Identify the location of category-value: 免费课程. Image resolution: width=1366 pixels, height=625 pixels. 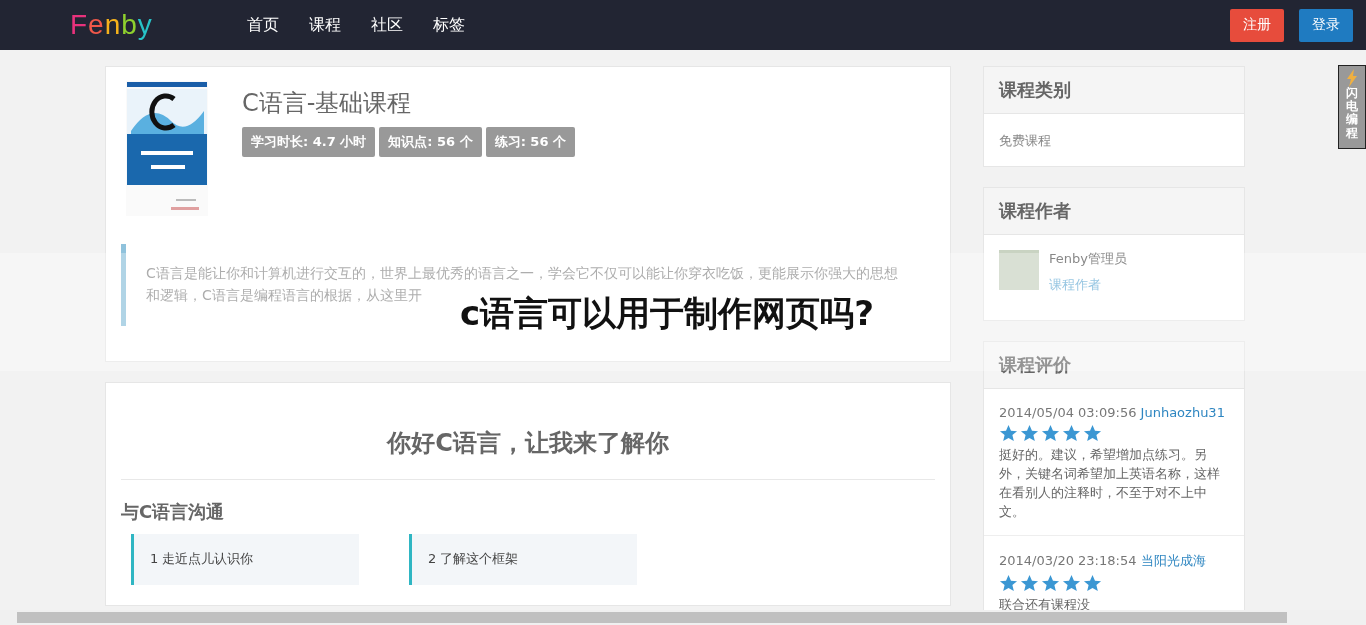
(1025, 140).